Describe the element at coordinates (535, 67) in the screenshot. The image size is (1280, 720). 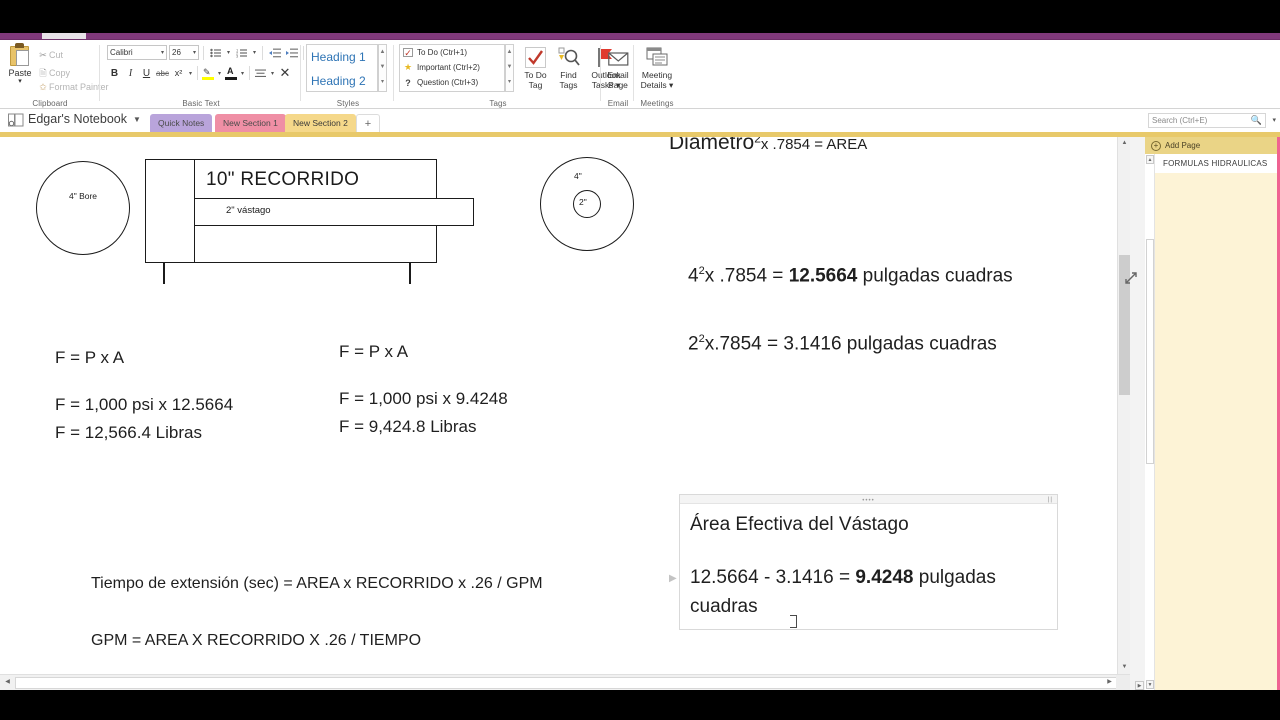
I see `to-do-tag-button: To Do Tag` at that location.